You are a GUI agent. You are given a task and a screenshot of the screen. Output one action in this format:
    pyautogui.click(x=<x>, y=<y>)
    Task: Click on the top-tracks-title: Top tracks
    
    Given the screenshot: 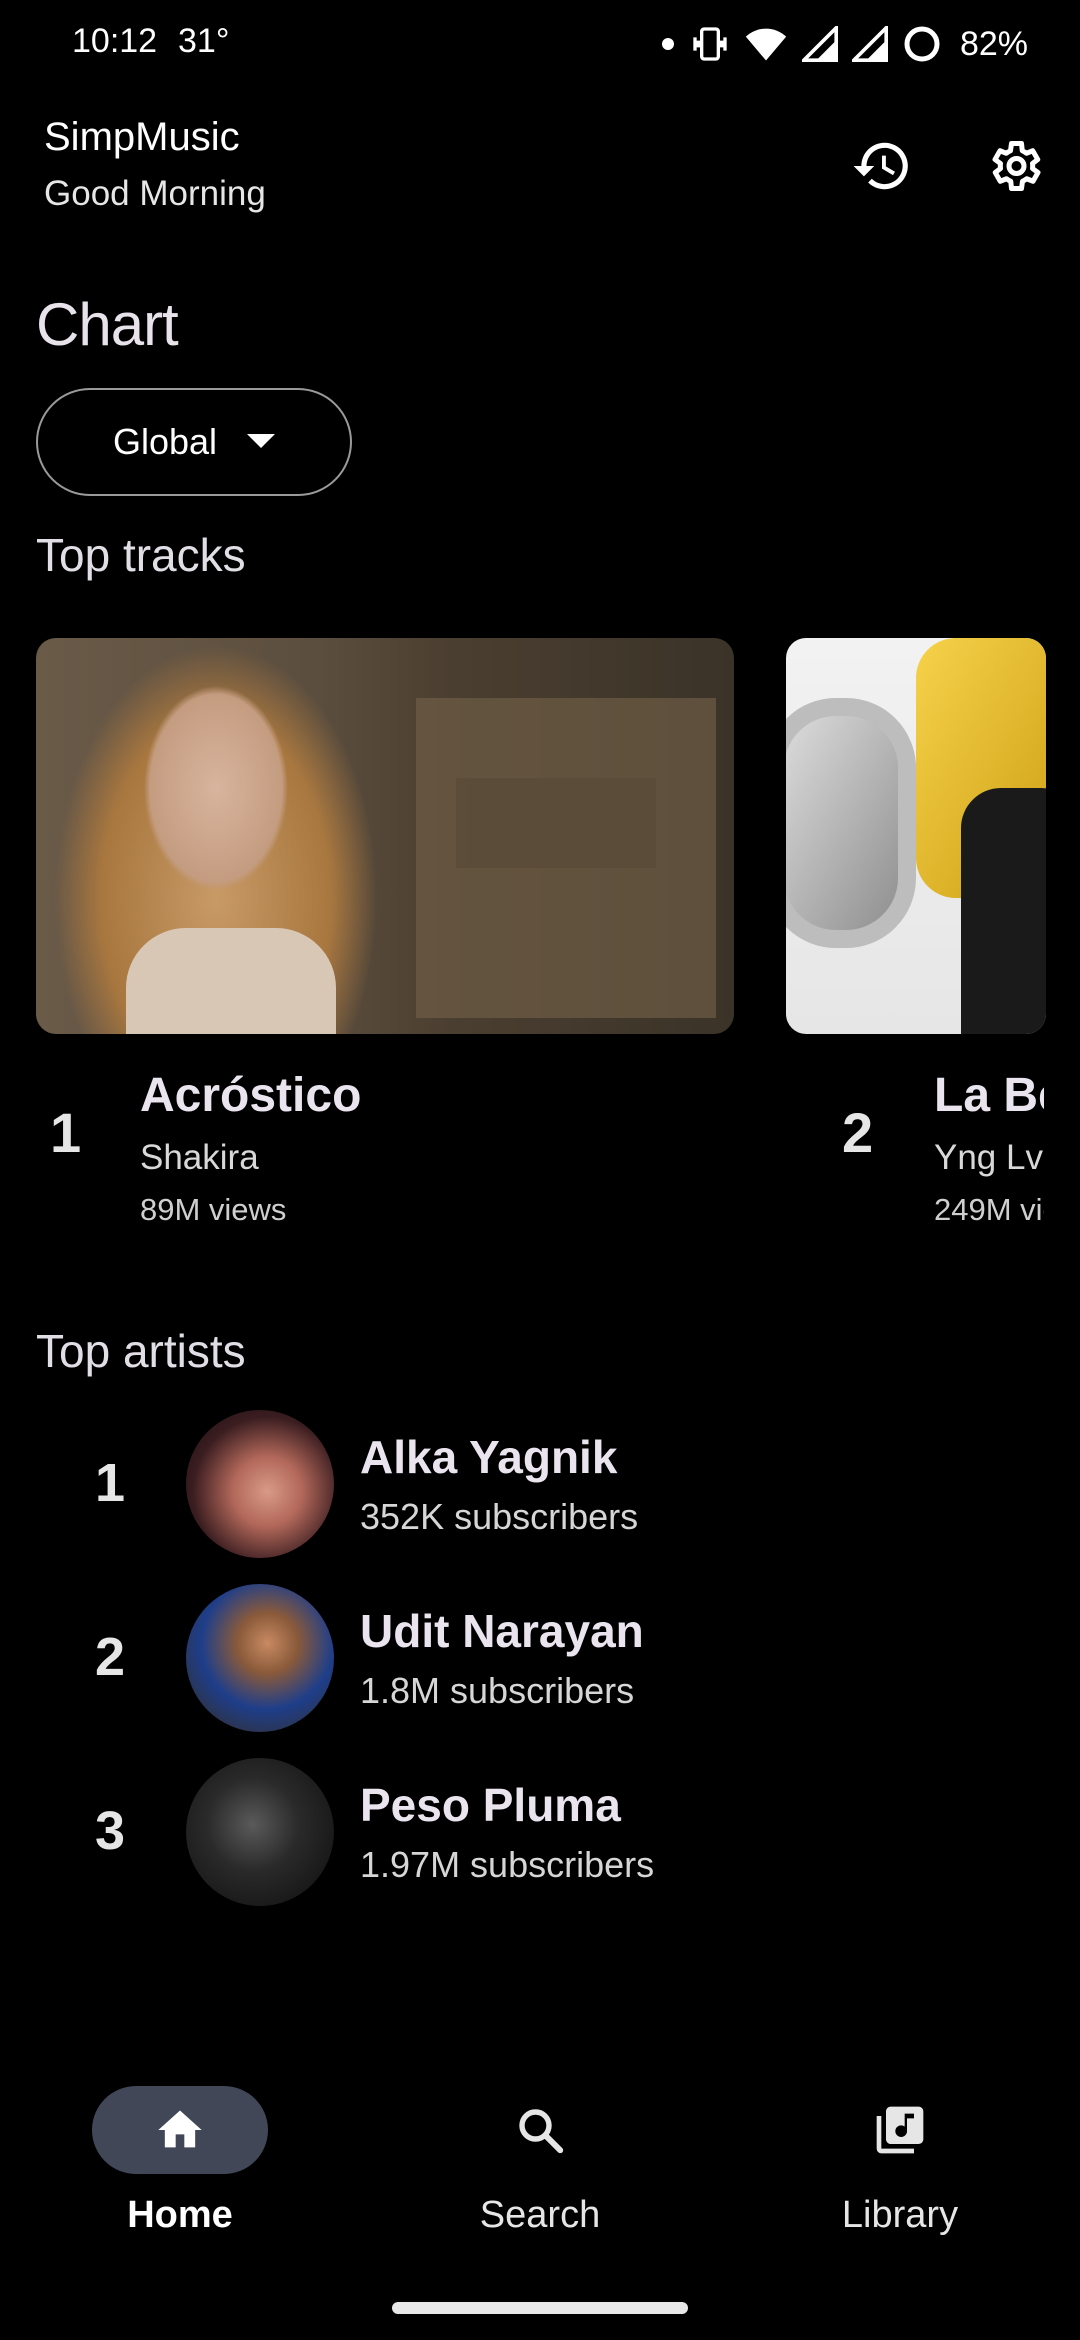 What is the action you would take?
    pyautogui.click(x=141, y=555)
    